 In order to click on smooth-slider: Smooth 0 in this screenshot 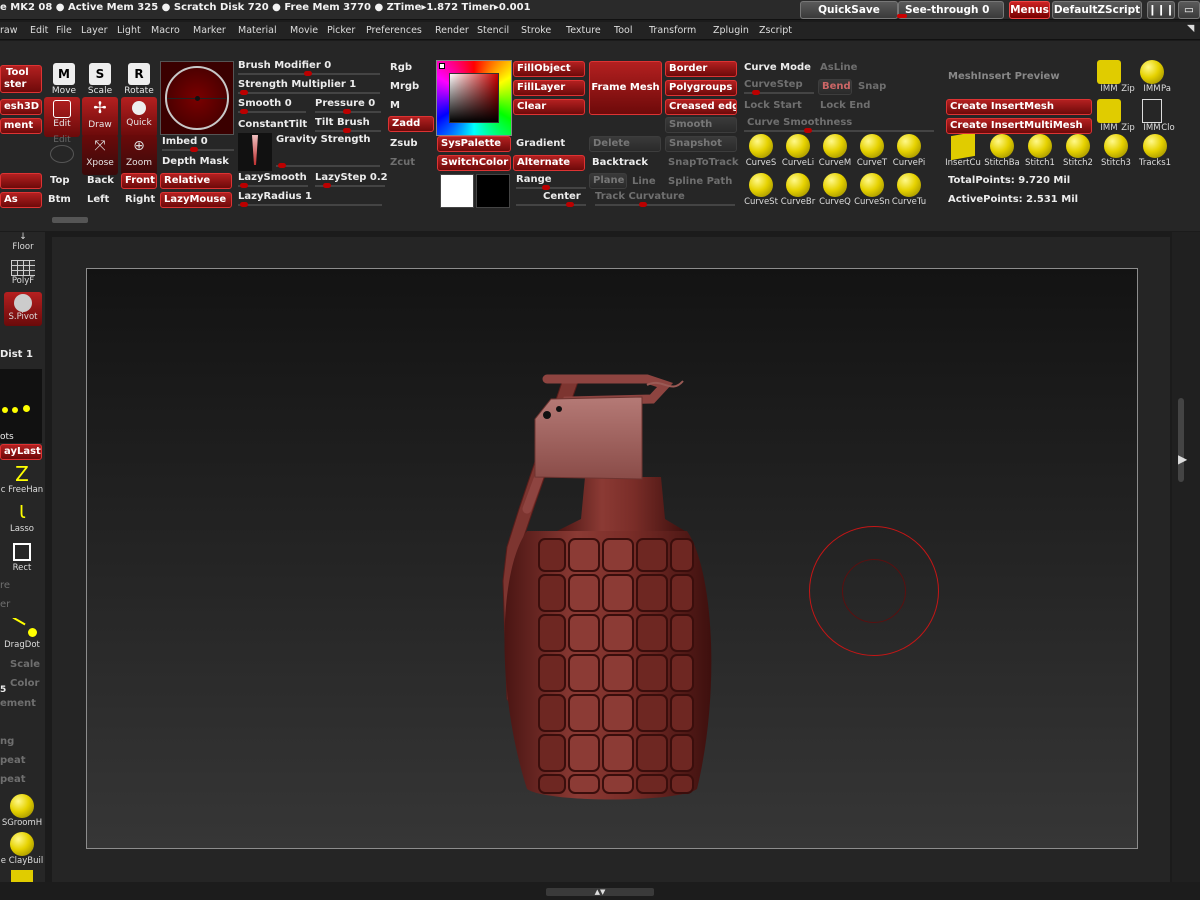, I will do `click(265, 103)`.